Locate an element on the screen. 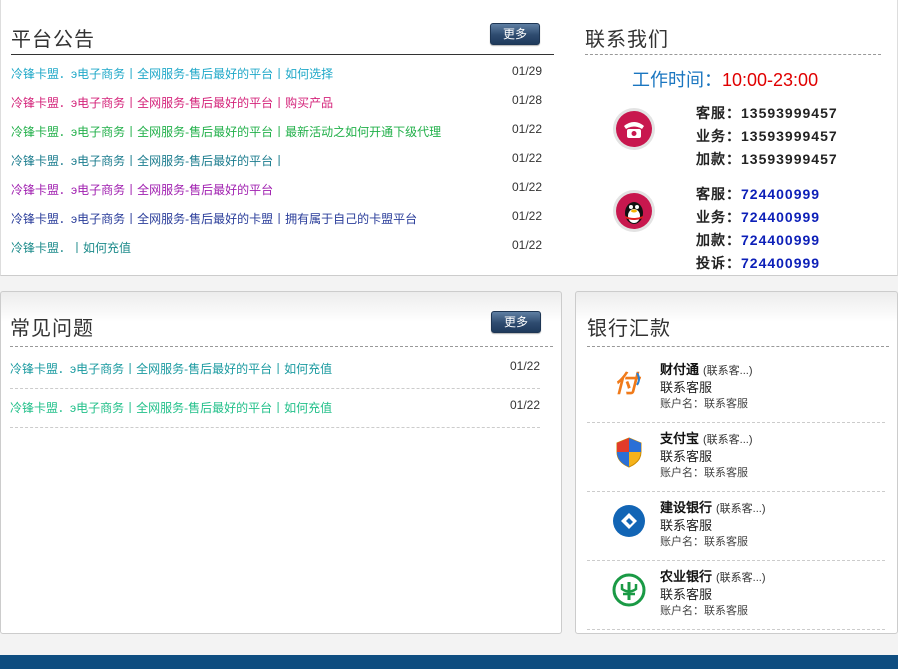 This screenshot has width=898, height=669. phone-line: 客服：13593999457 is located at coordinates (767, 113).